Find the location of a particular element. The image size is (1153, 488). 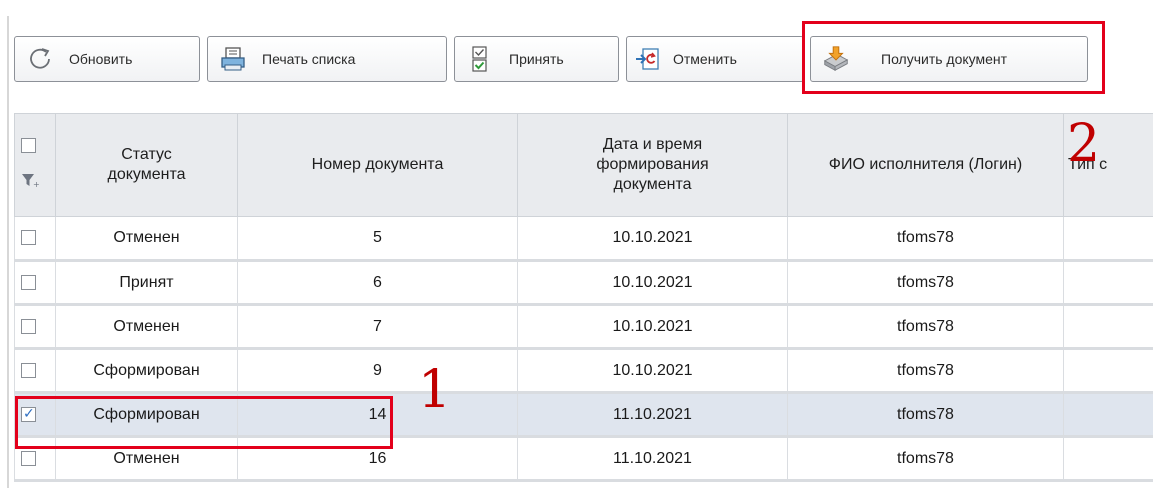

select-all-header: + is located at coordinates (35, 165).